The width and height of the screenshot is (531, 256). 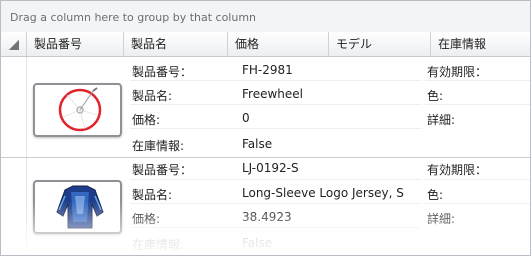 I want to click on column-header-model: モデル, so click(x=380, y=44).